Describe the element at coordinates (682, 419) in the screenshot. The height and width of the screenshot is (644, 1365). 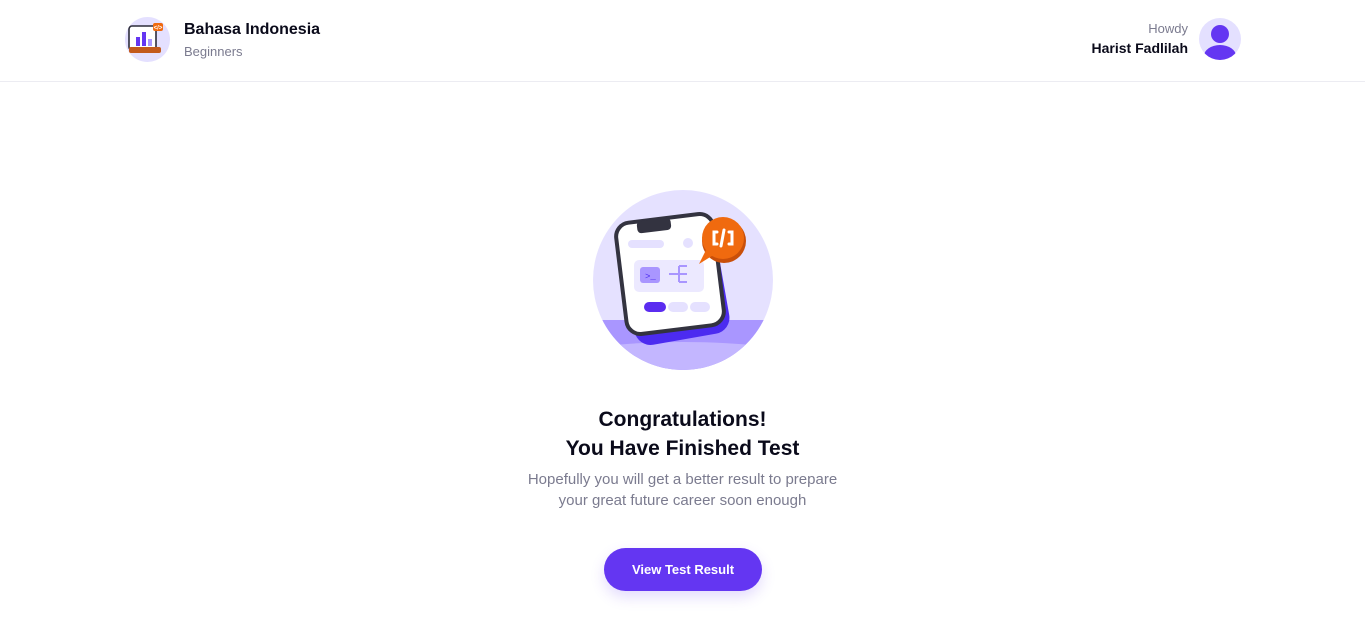
I see `title-line-1: Congratulations!` at that location.